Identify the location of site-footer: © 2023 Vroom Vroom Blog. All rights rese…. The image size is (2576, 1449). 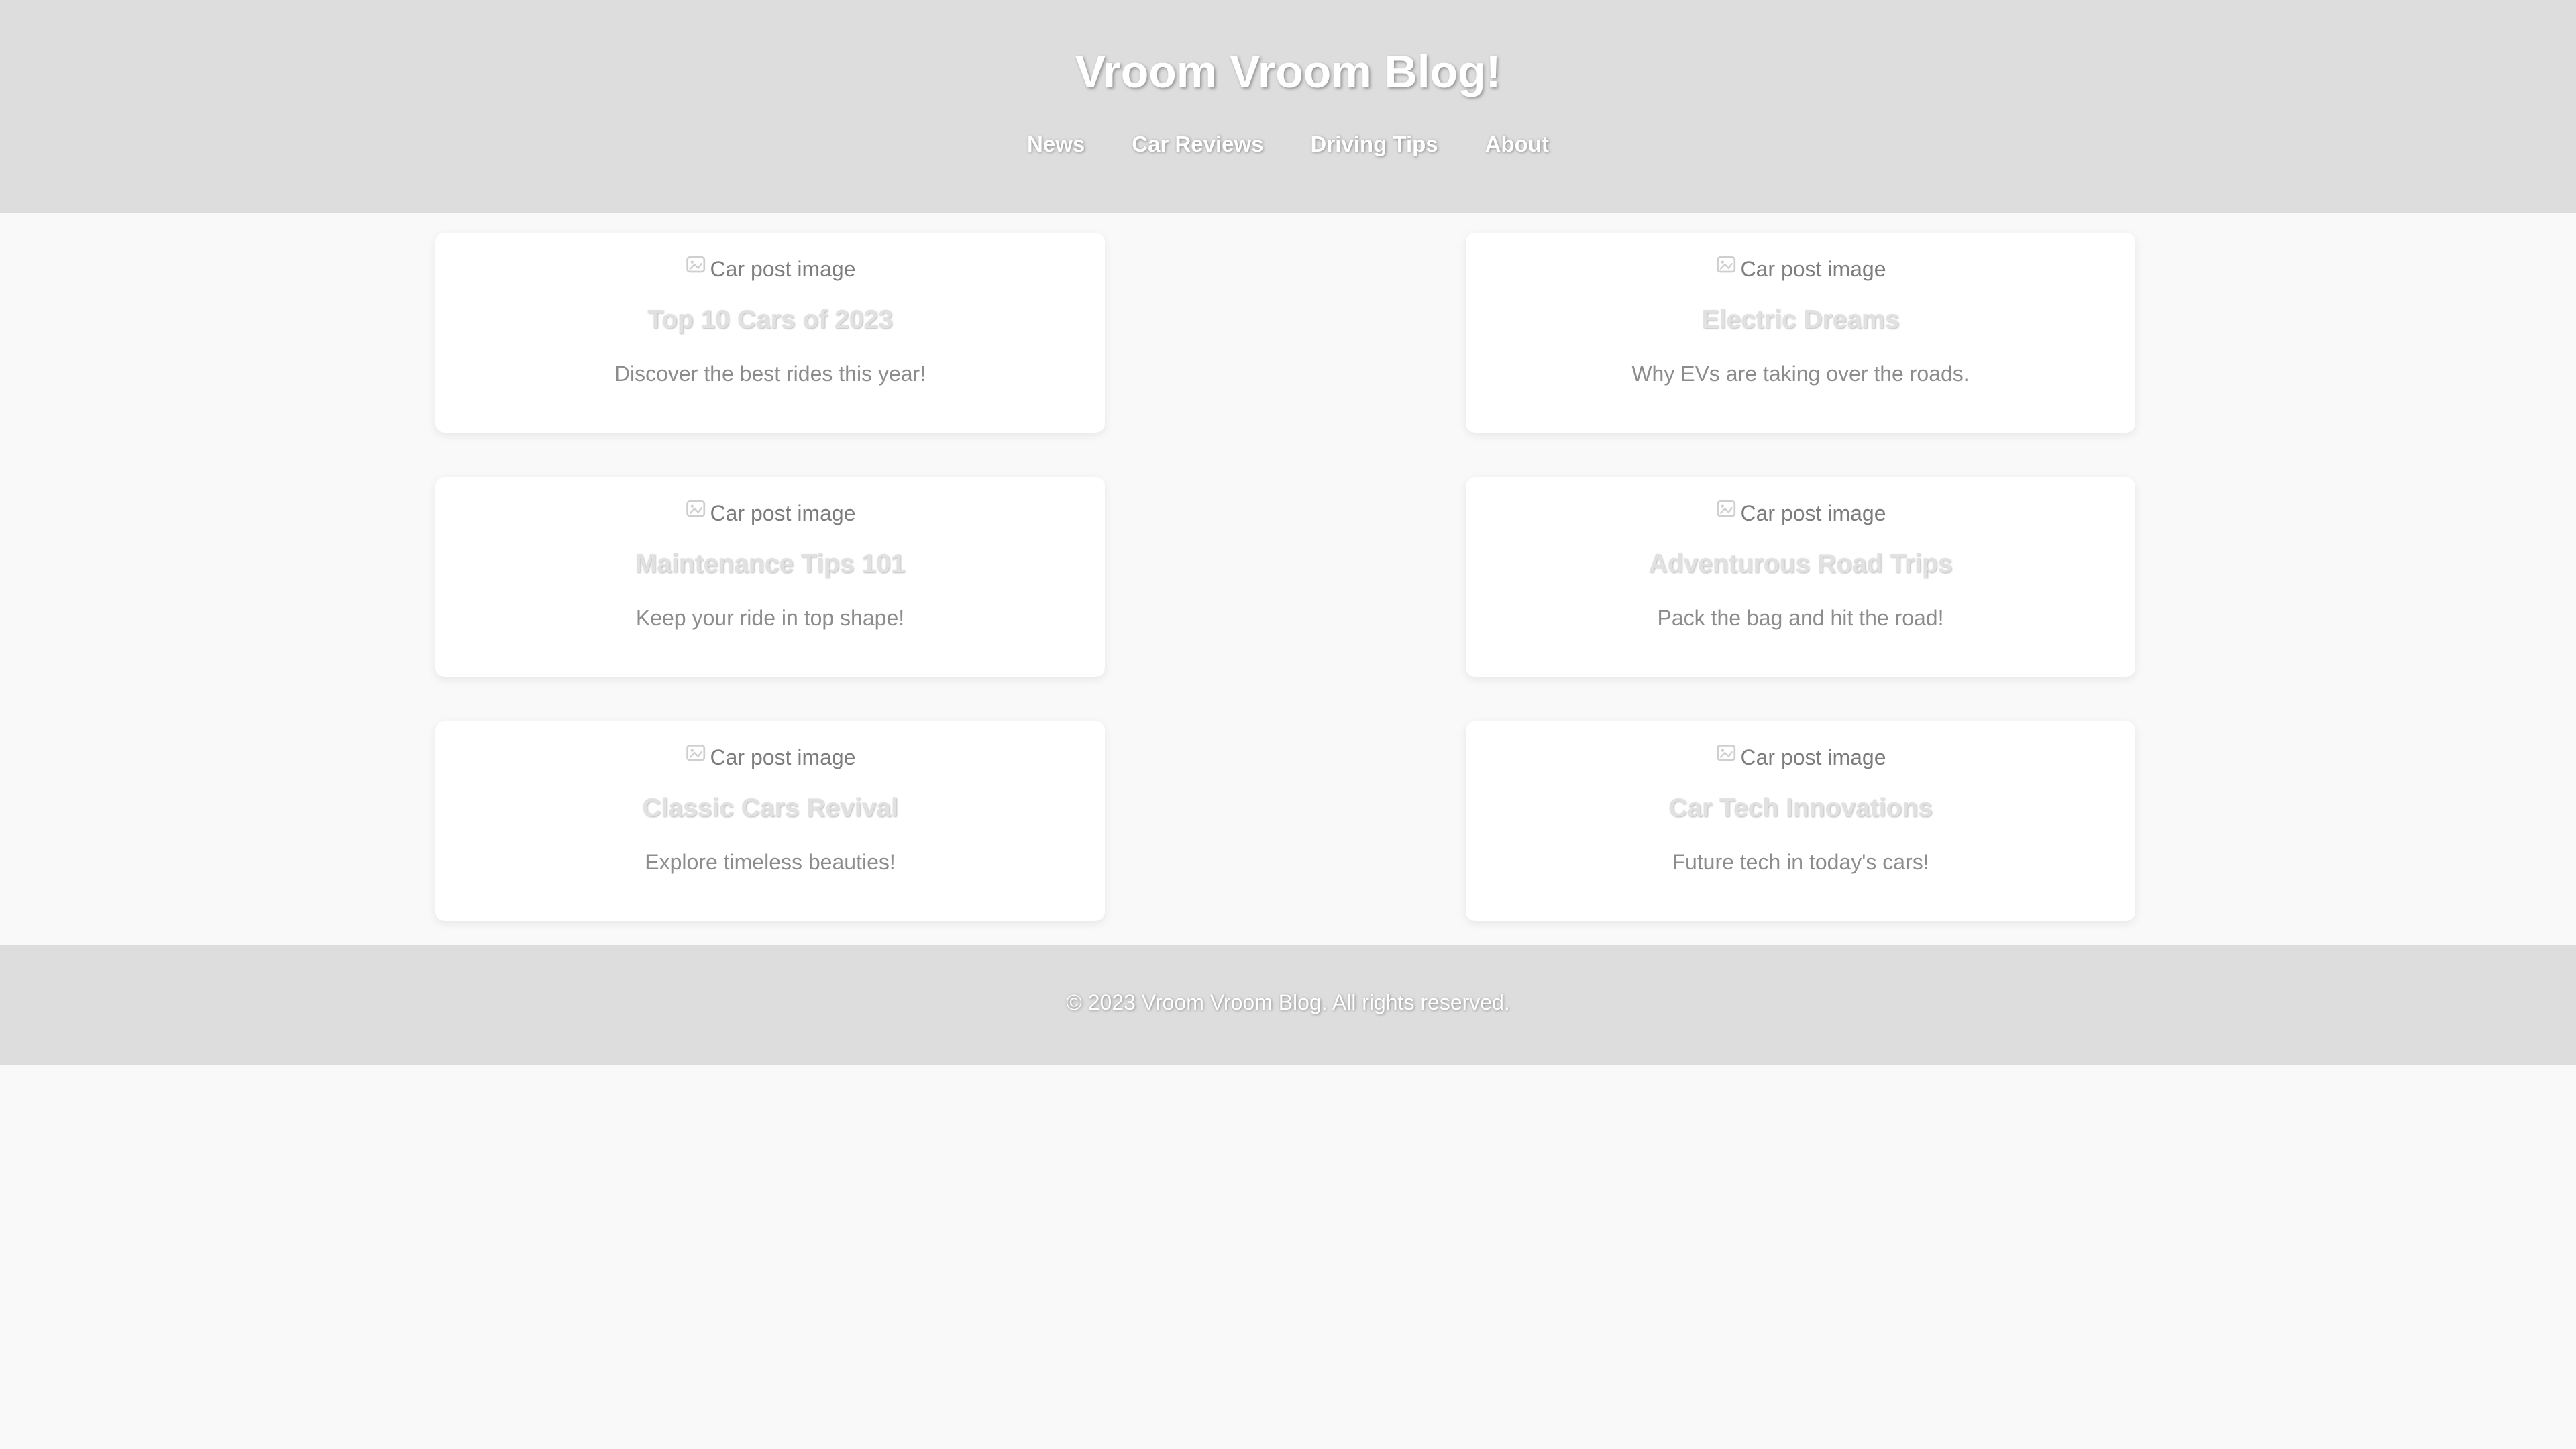
(1288, 1005).